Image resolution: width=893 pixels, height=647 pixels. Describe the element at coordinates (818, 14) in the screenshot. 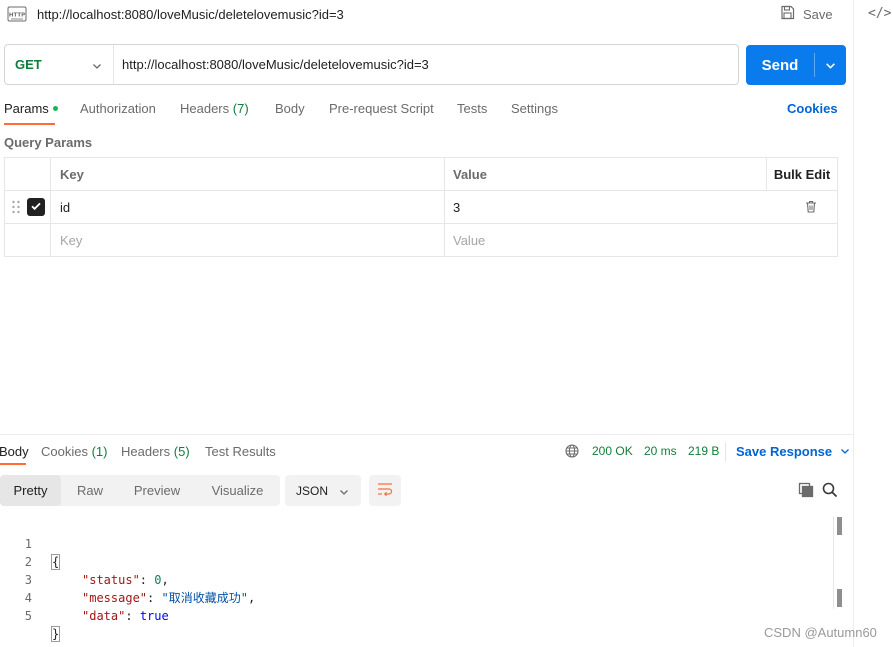

I see `save-label: Save` at that location.